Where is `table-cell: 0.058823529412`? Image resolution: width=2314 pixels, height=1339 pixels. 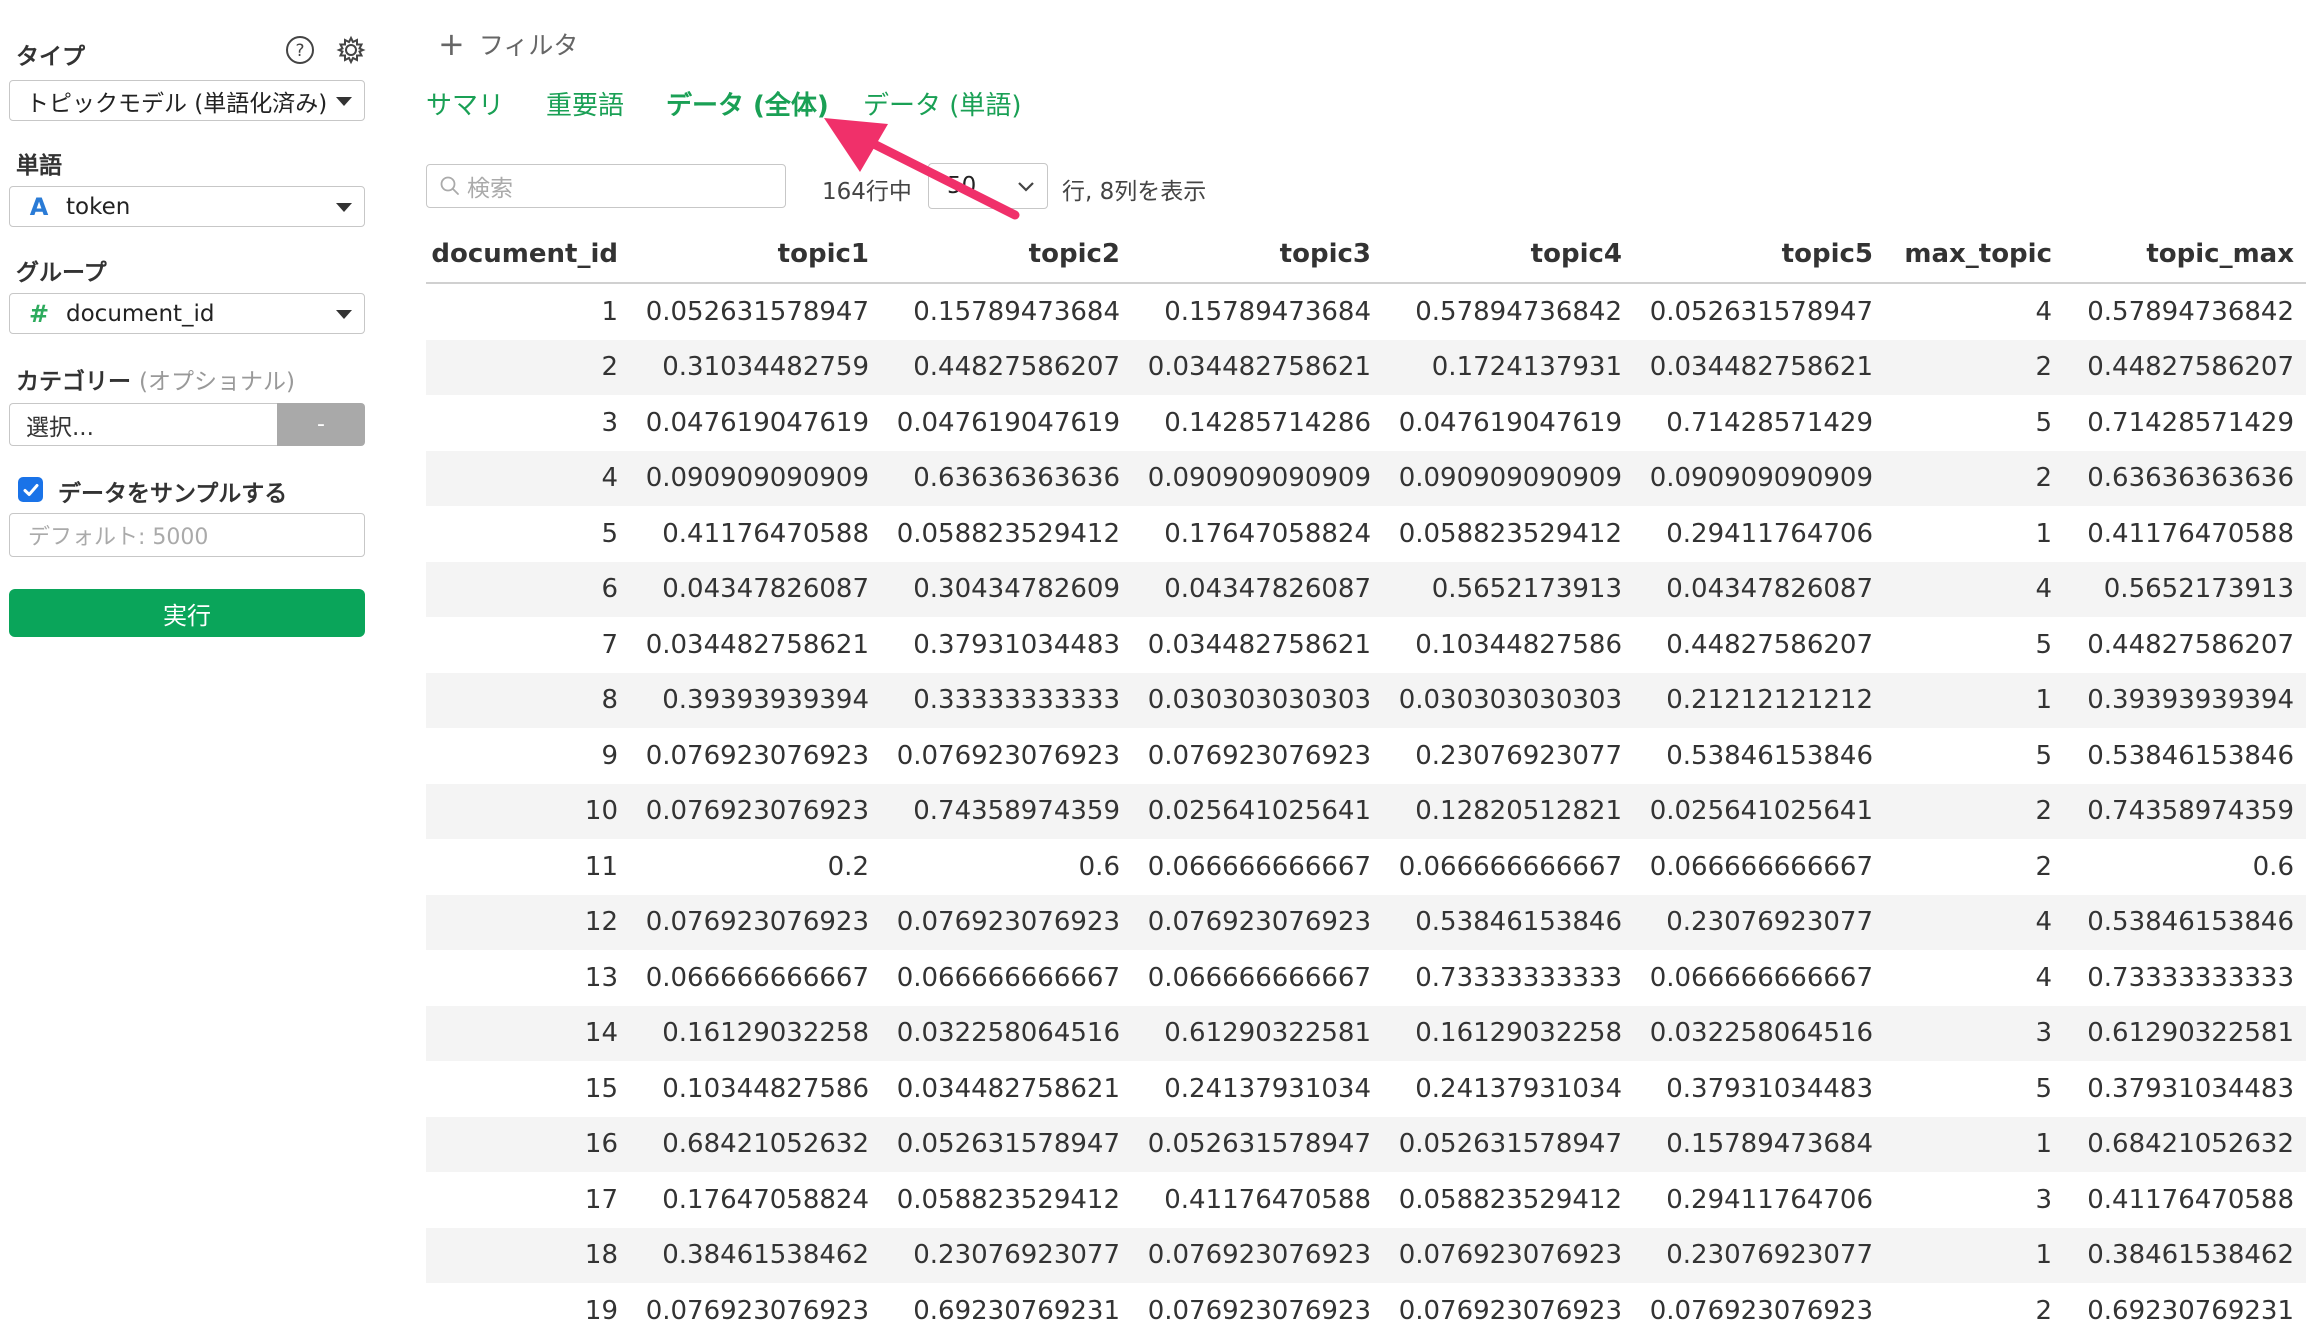 table-cell: 0.058823529412 is located at coordinates (1510, 1199).